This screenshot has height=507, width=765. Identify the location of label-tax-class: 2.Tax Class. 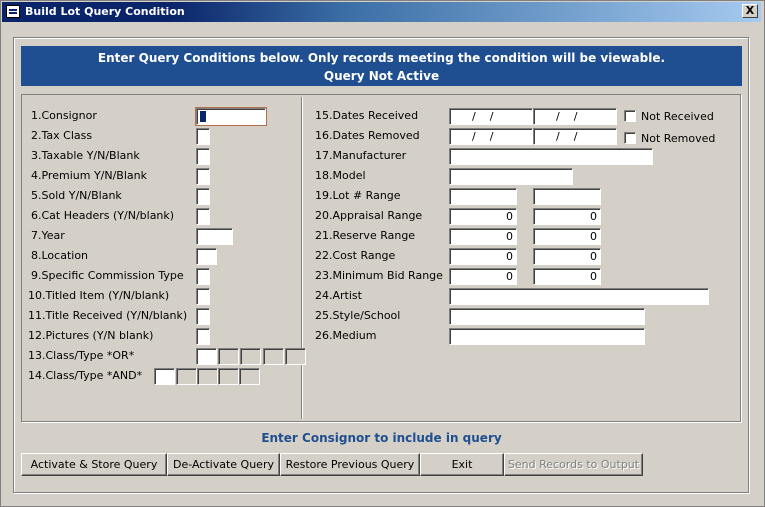
(62, 135).